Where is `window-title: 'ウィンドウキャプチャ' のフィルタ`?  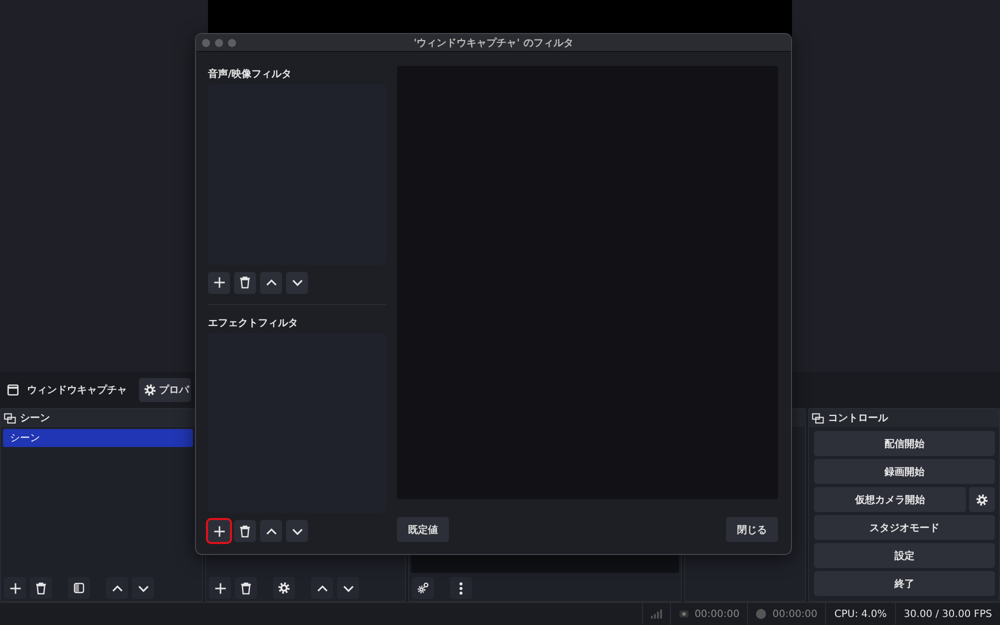 window-title: 'ウィンドウキャプチャ' のフィルタ is located at coordinates (493, 43).